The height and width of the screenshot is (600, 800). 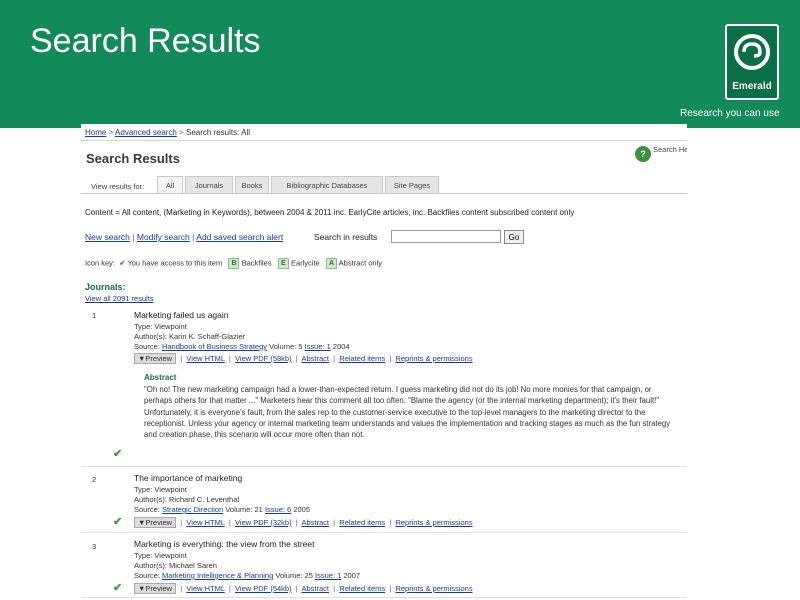 What do you see at coordinates (105, 287) in the screenshot?
I see `journals-heading: Journals:` at bounding box center [105, 287].